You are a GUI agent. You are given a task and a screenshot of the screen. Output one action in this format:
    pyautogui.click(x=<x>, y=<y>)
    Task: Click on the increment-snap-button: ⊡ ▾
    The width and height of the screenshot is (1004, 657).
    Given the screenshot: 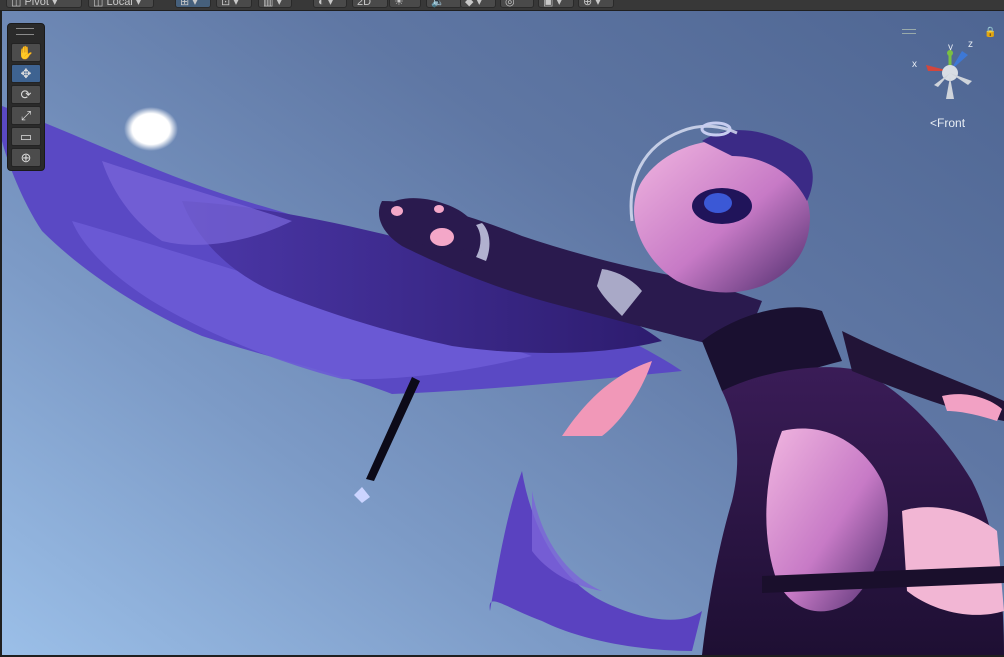 What is the action you would take?
    pyautogui.click(x=234, y=4)
    